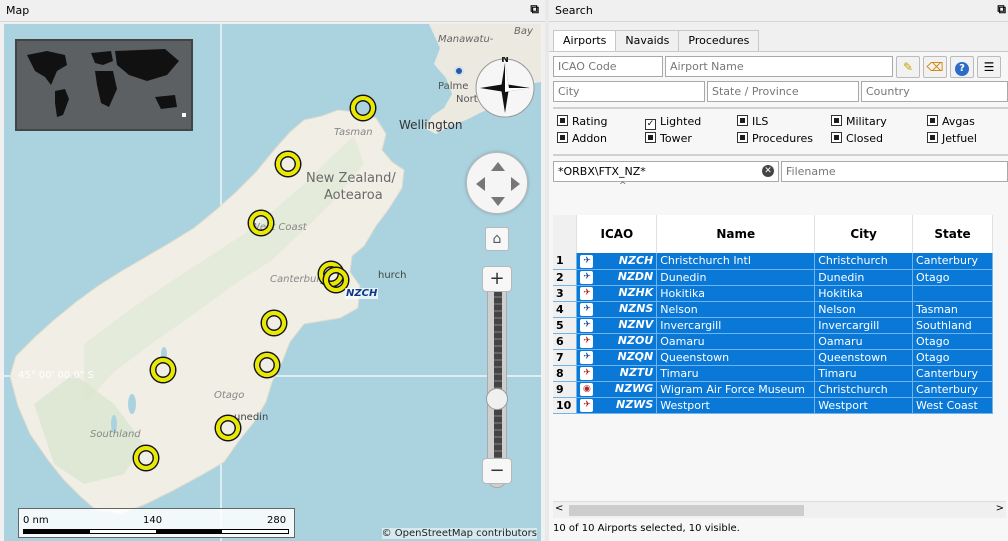 The image size is (1008, 541). Describe the element at coordinates (864, 309) in the screenshot. I see `cell-city: Nelson` at that location.